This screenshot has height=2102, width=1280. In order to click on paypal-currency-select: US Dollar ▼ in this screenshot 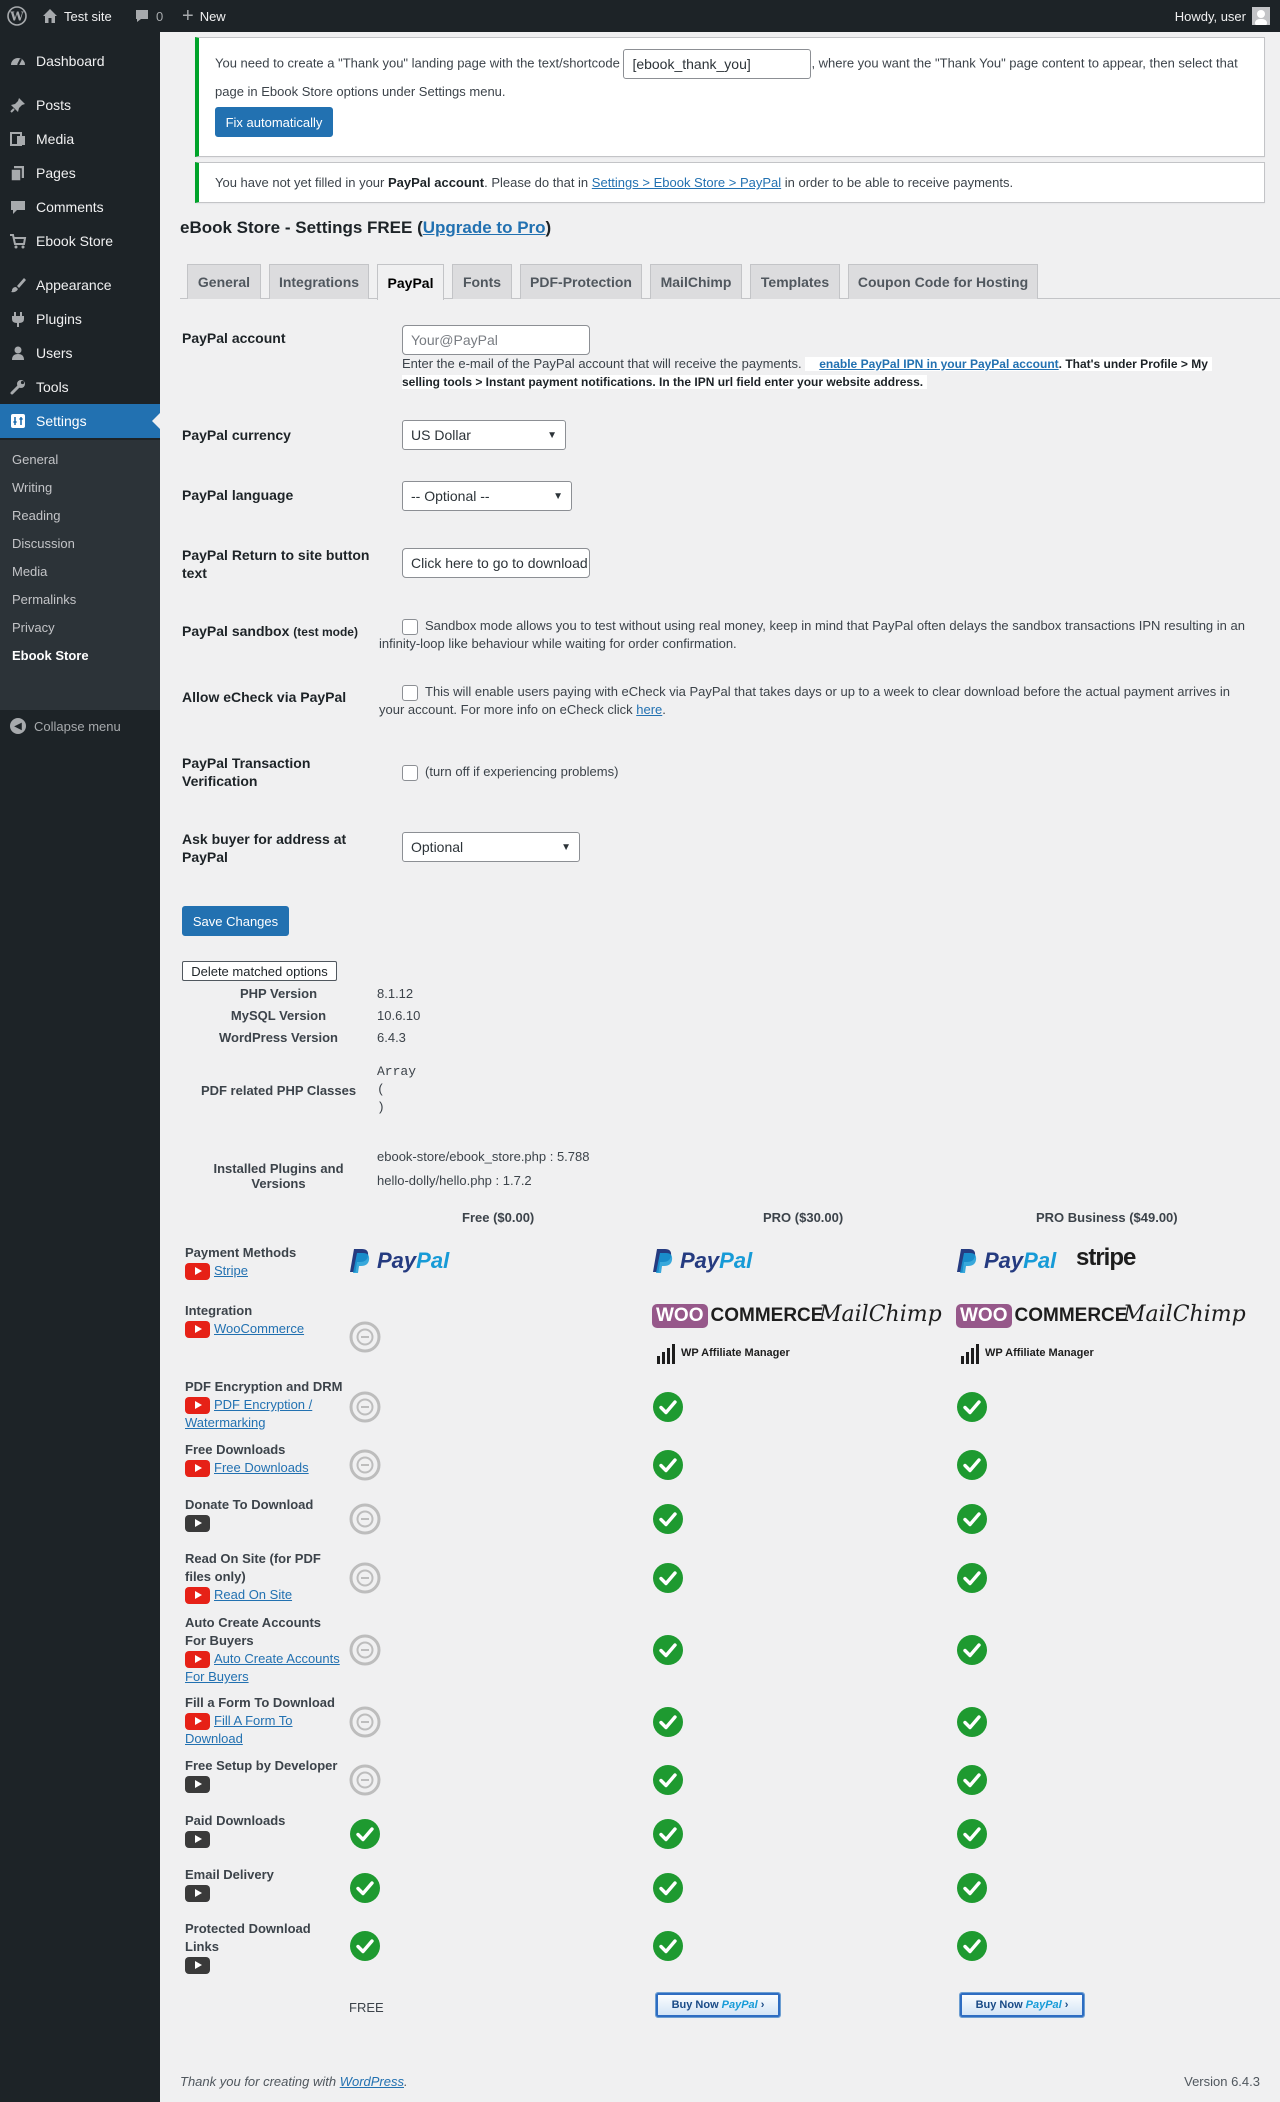, I will do `click(484, 435)`.